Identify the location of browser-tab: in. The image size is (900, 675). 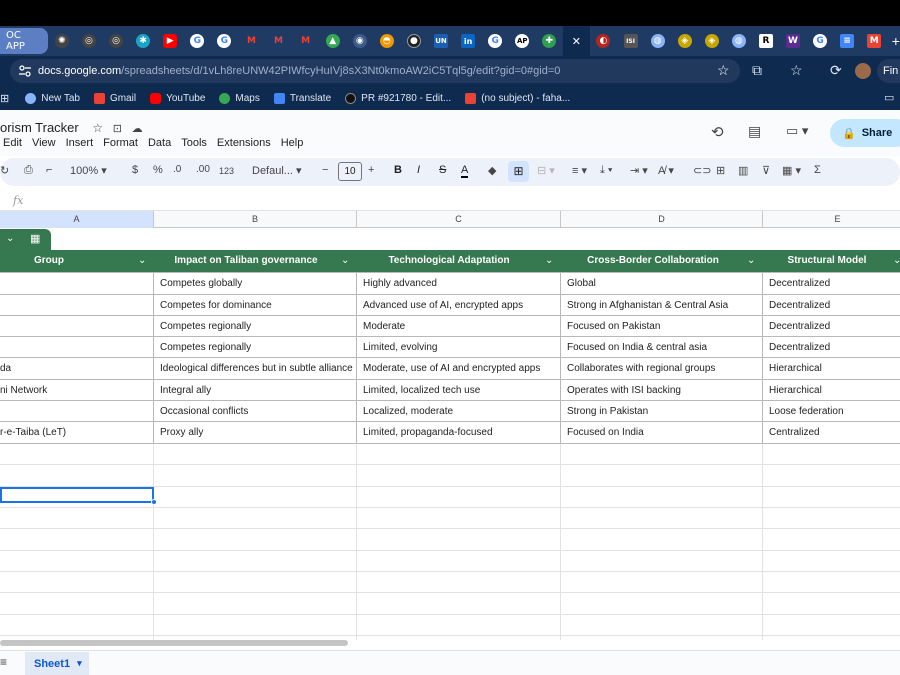
(468, 41).